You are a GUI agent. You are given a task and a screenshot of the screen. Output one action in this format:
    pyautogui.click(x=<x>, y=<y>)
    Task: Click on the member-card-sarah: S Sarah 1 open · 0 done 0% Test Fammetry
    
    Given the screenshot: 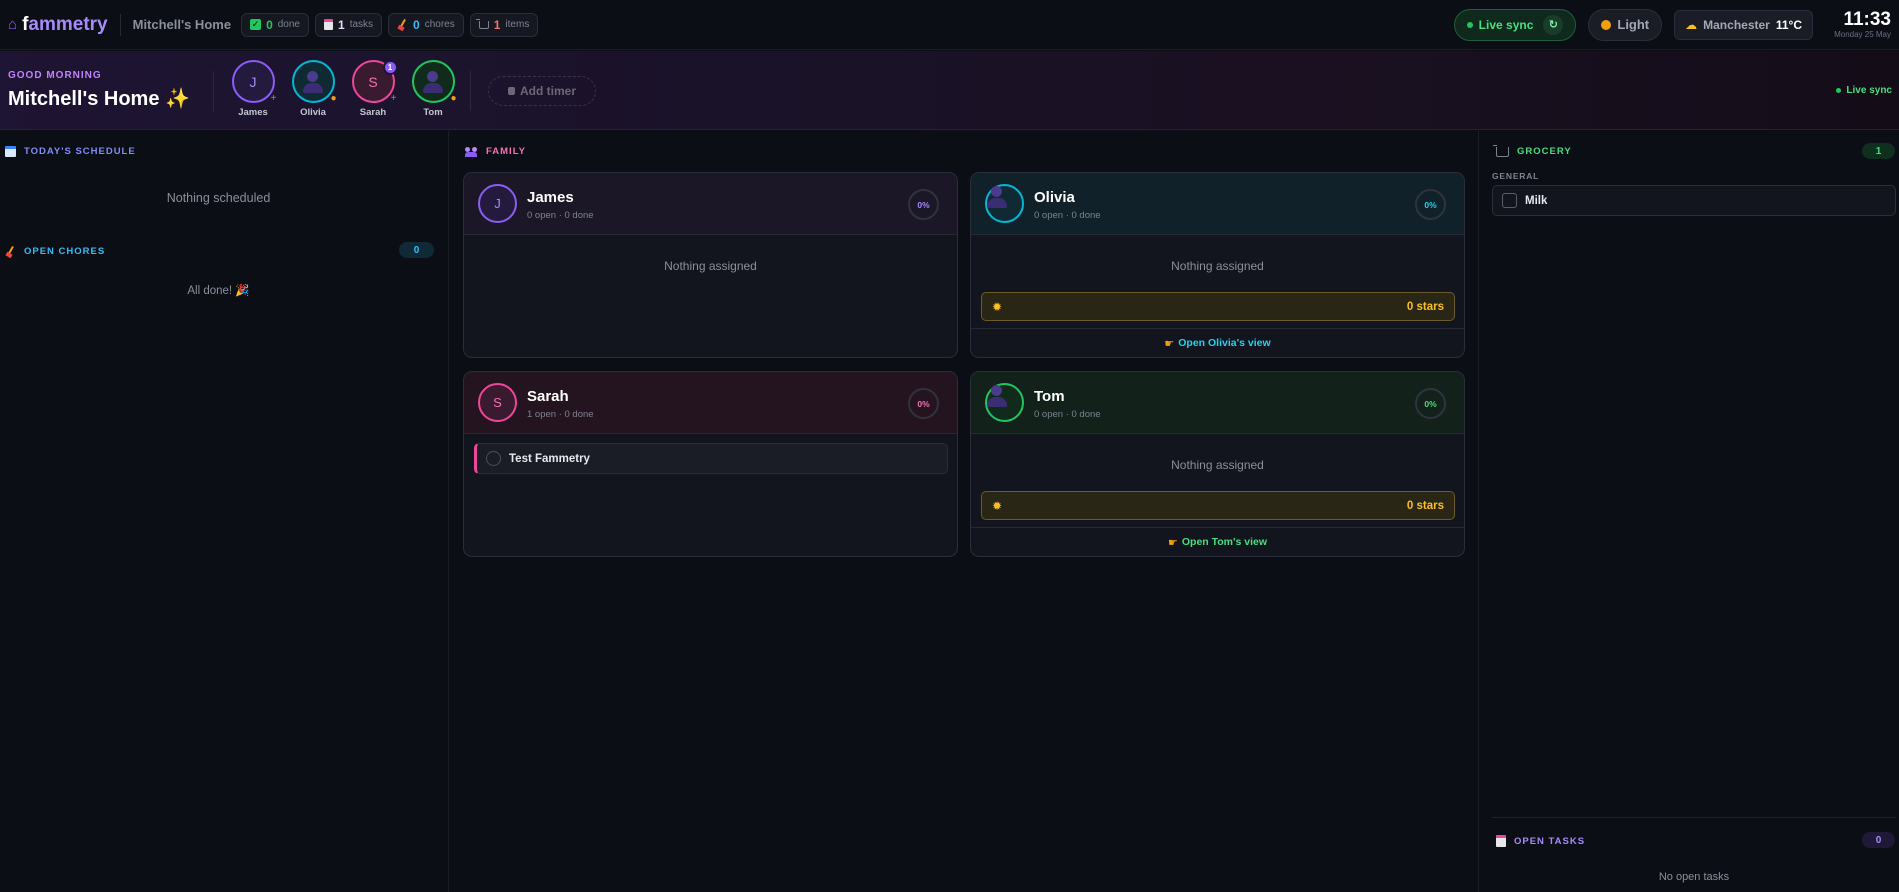 What is the action you would take?
    pyautogui.click(x=710, y=464)
    